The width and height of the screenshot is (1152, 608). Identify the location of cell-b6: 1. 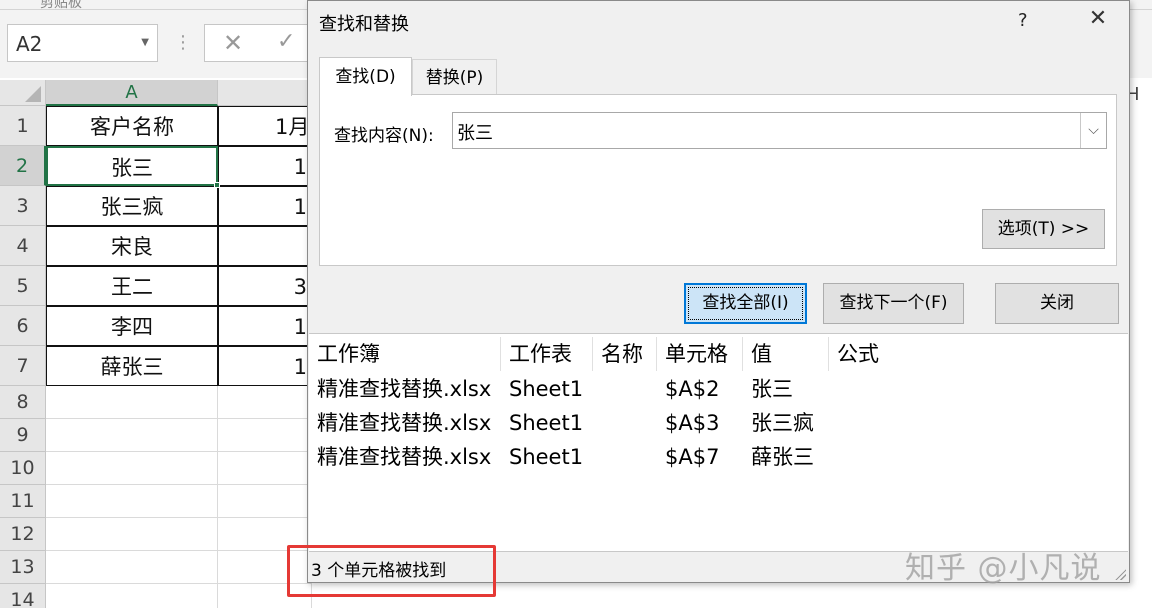
(265, 326).